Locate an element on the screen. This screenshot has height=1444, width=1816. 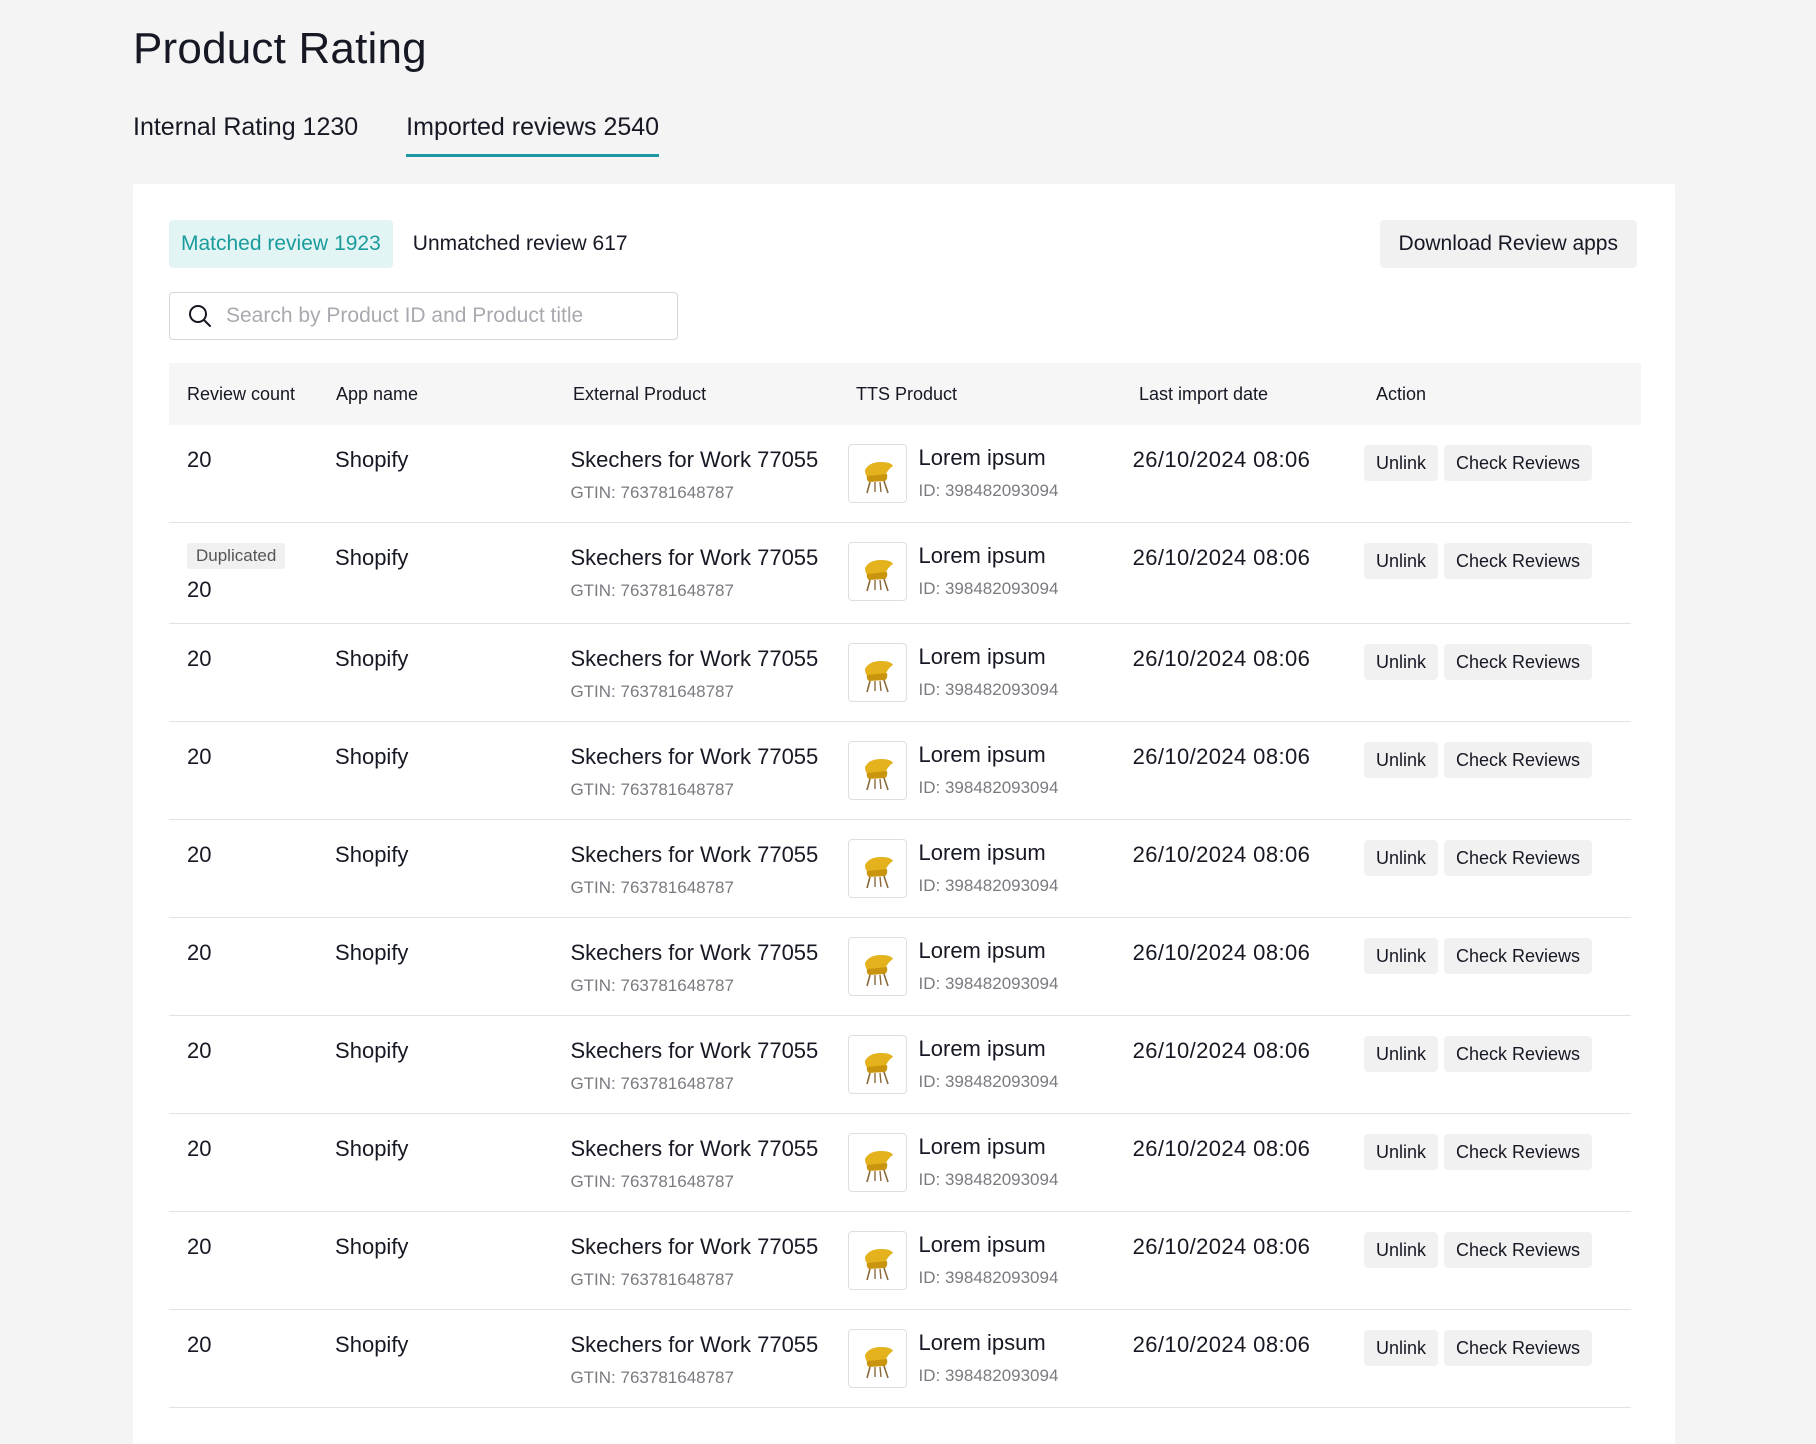
download-review-apps-button: Download Review apps is located at coordinates (1508, 244).